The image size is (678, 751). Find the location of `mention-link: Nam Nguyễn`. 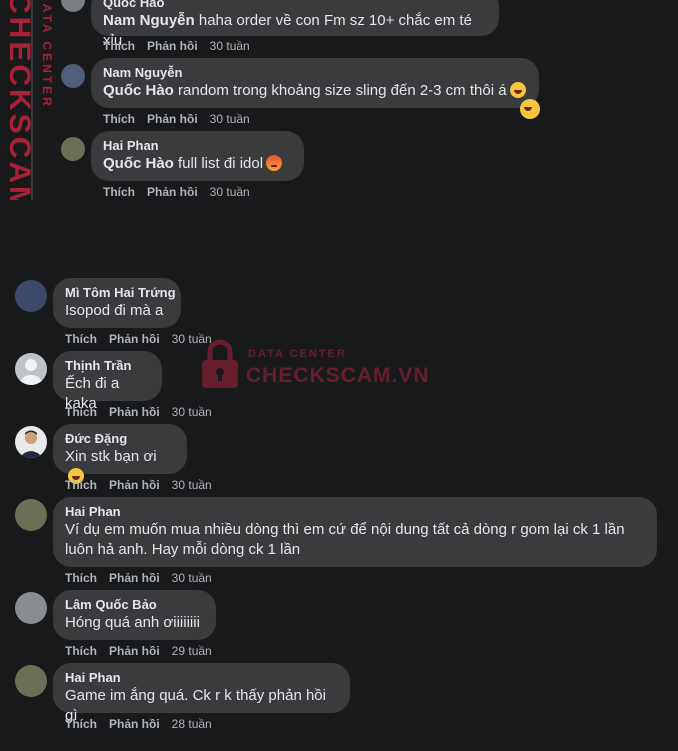

mention-link: Nam Nguyễn is located at coordinates (149, 20).